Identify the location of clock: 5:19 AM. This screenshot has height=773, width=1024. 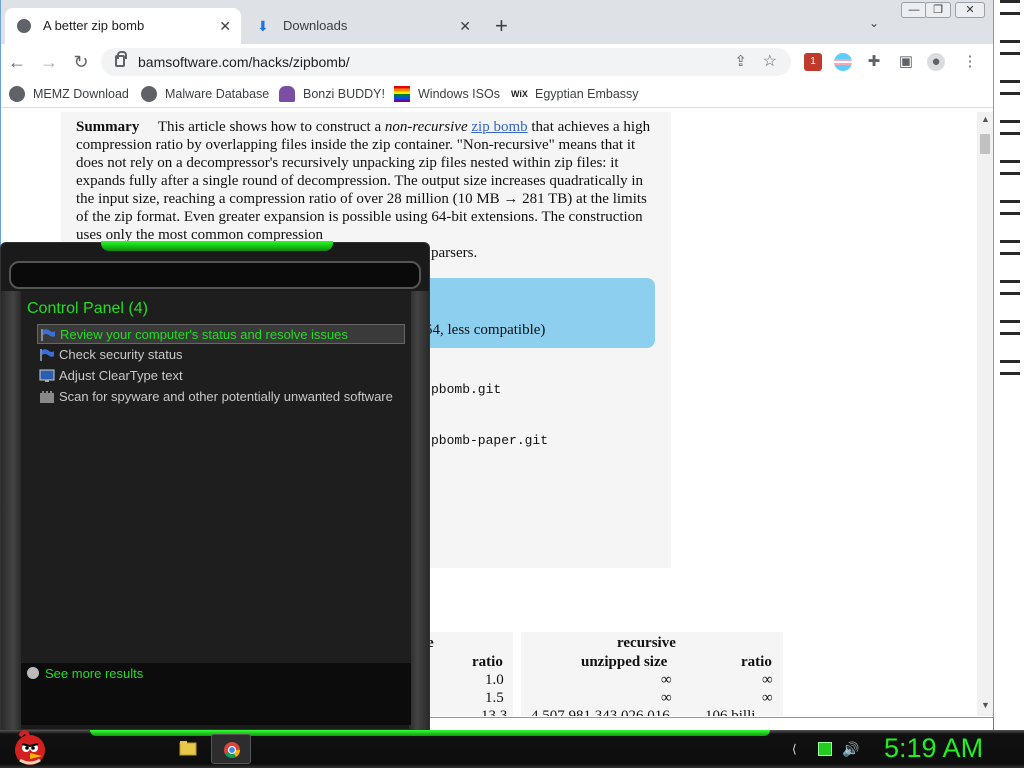
(933, 748).